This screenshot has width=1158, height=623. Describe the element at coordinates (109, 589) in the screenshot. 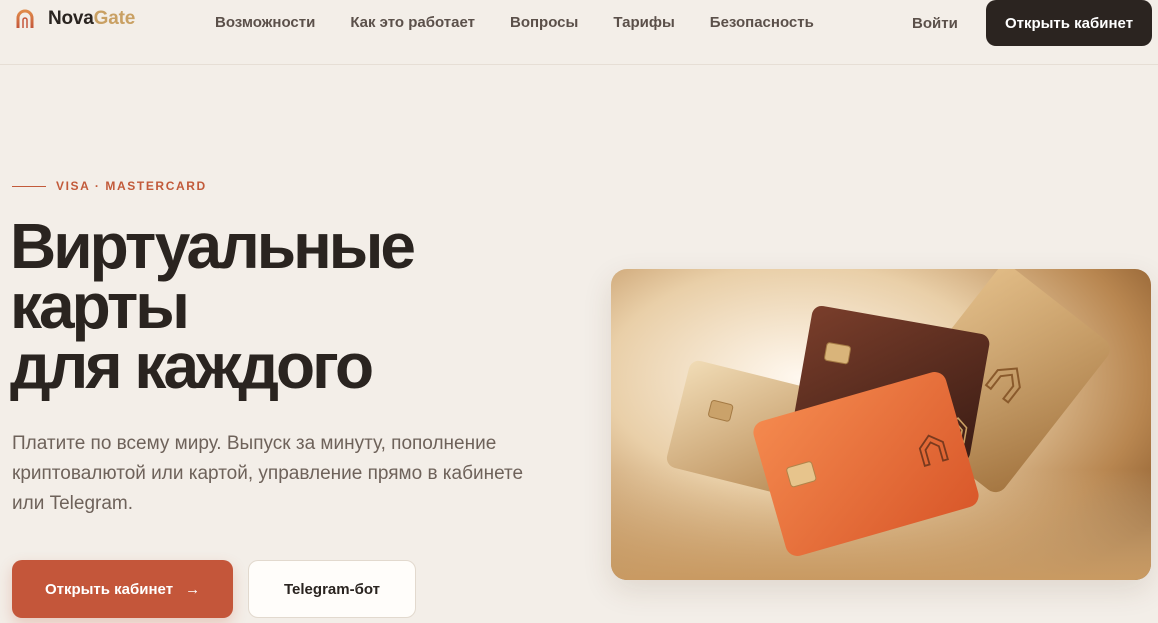

I see `open-cabinet-button-label: Открыть кабинет` at that location.